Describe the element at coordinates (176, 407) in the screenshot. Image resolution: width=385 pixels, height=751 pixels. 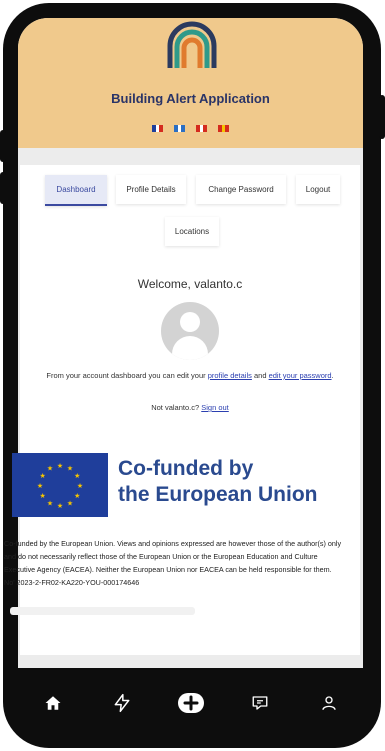
I see `not-user-label: Not valanto.c?` at that location.